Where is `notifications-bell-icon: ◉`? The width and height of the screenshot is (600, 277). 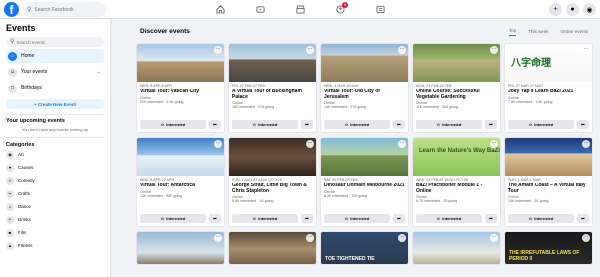 notifications-bell-icon: ◉ is located at coordinates (589, 9).